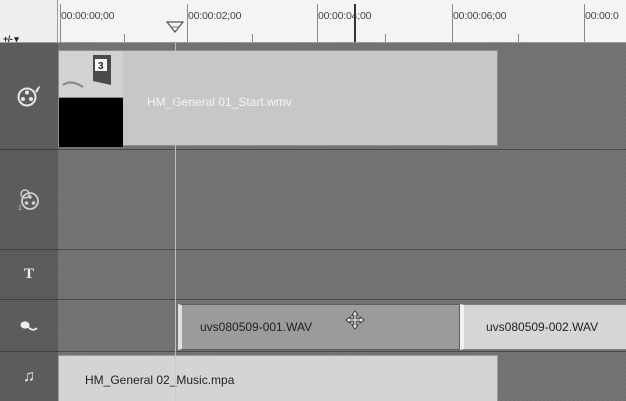 This screenshot has height=401, width=626. I want to click on music-clip: HM_General 02_Music.mpa, so click(278, 378).